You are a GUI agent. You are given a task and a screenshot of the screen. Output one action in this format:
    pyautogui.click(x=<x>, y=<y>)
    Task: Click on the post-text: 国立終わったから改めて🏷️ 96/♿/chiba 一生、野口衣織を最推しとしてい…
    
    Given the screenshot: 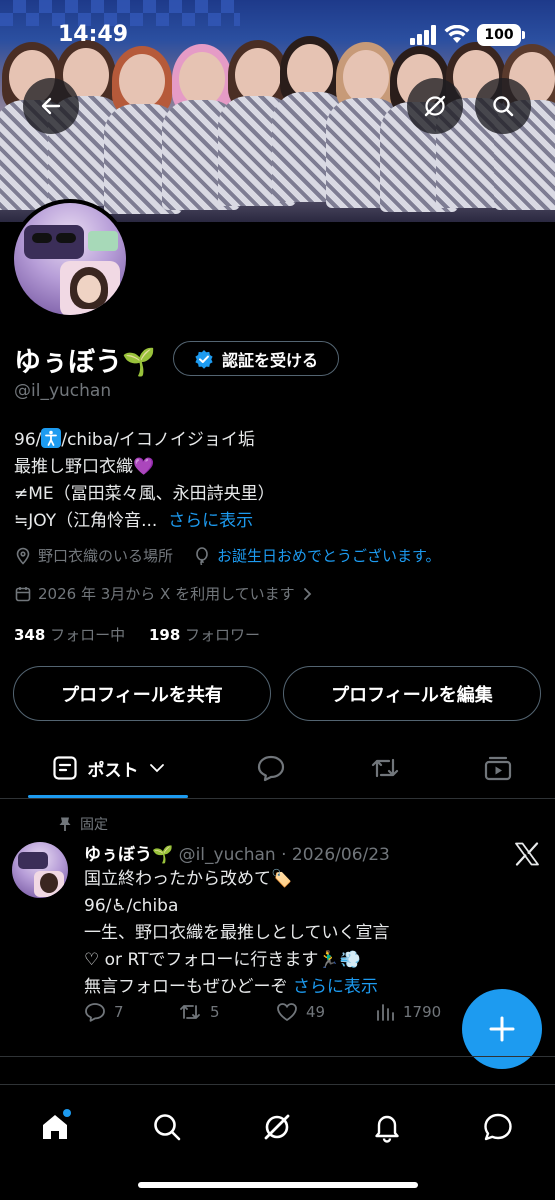 What is the action you would take?
    pyautogui.click(x=294, y=933)
    